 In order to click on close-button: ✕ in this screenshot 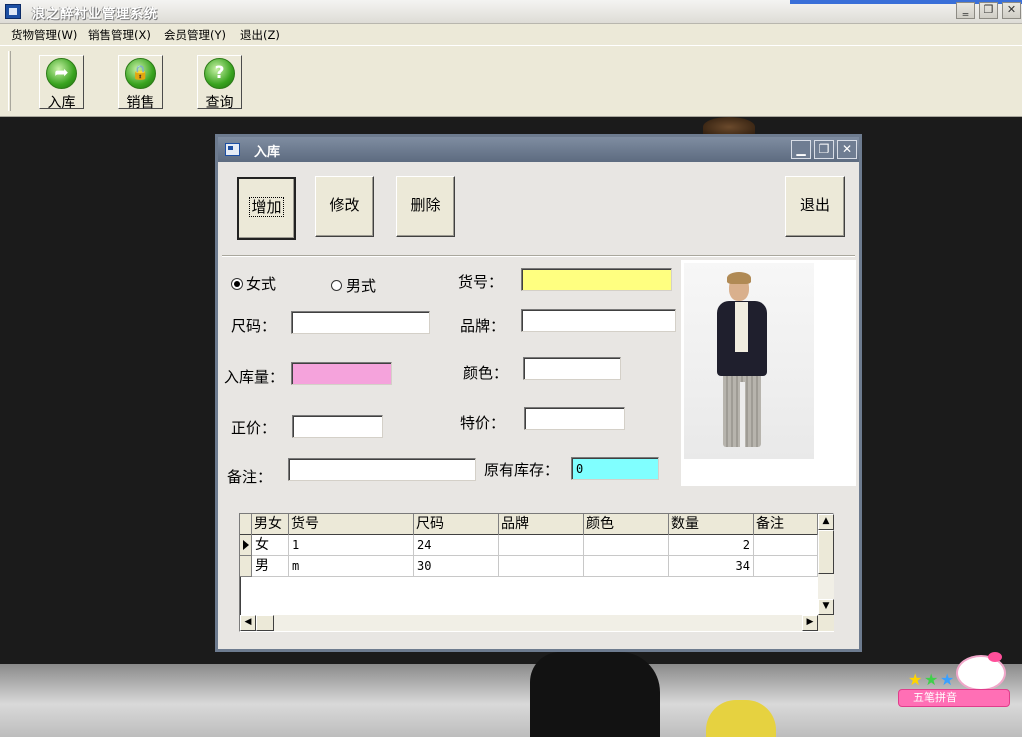, I will do `click(1011, 10)`.